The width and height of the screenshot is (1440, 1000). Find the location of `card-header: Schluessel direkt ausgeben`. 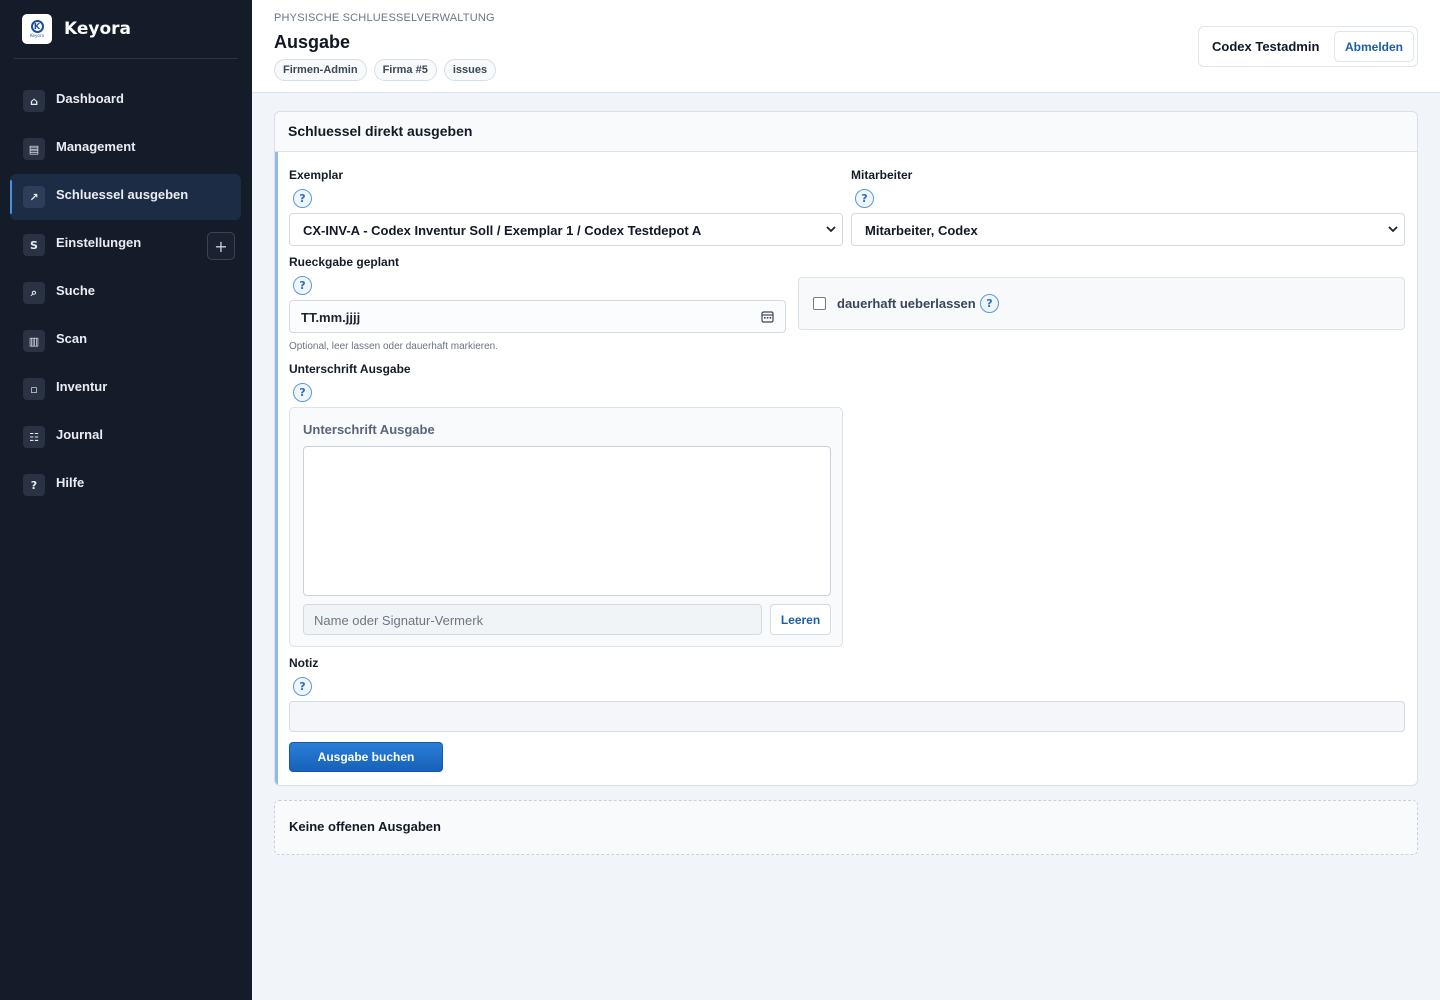

card-header: Schluessel direkt ausgeben is located at coordinates (846, 132).